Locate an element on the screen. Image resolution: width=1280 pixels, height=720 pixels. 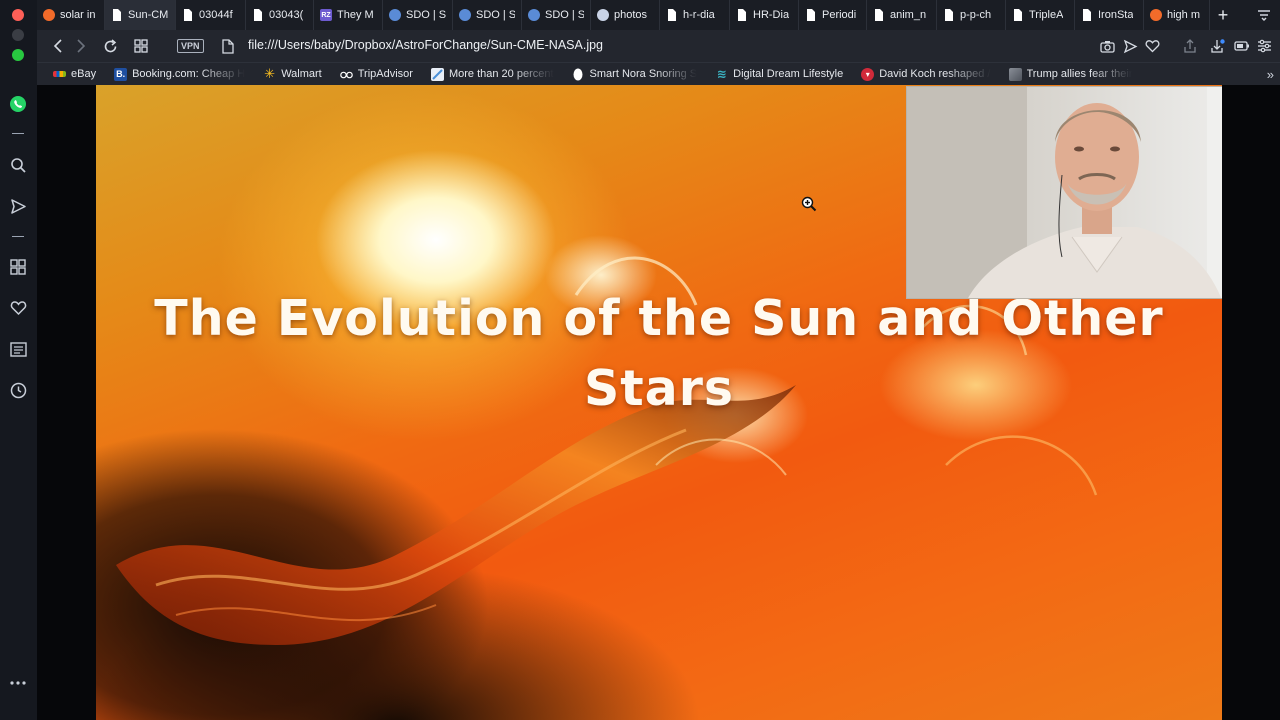
bookmark-ebay: eBay is located at coordinates (74, 74).